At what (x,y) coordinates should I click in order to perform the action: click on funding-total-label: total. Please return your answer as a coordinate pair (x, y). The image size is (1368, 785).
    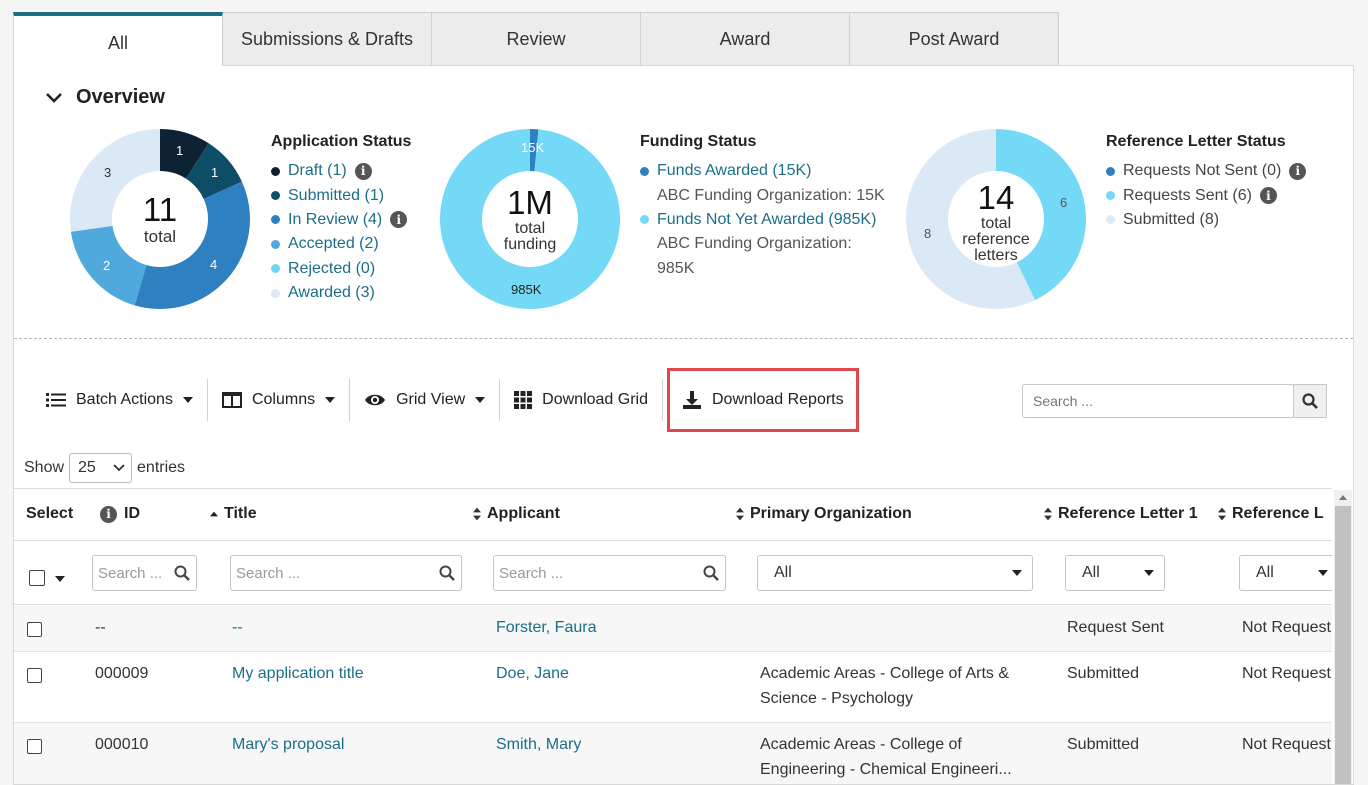
    Looking at the image, I should click on (530, 228).